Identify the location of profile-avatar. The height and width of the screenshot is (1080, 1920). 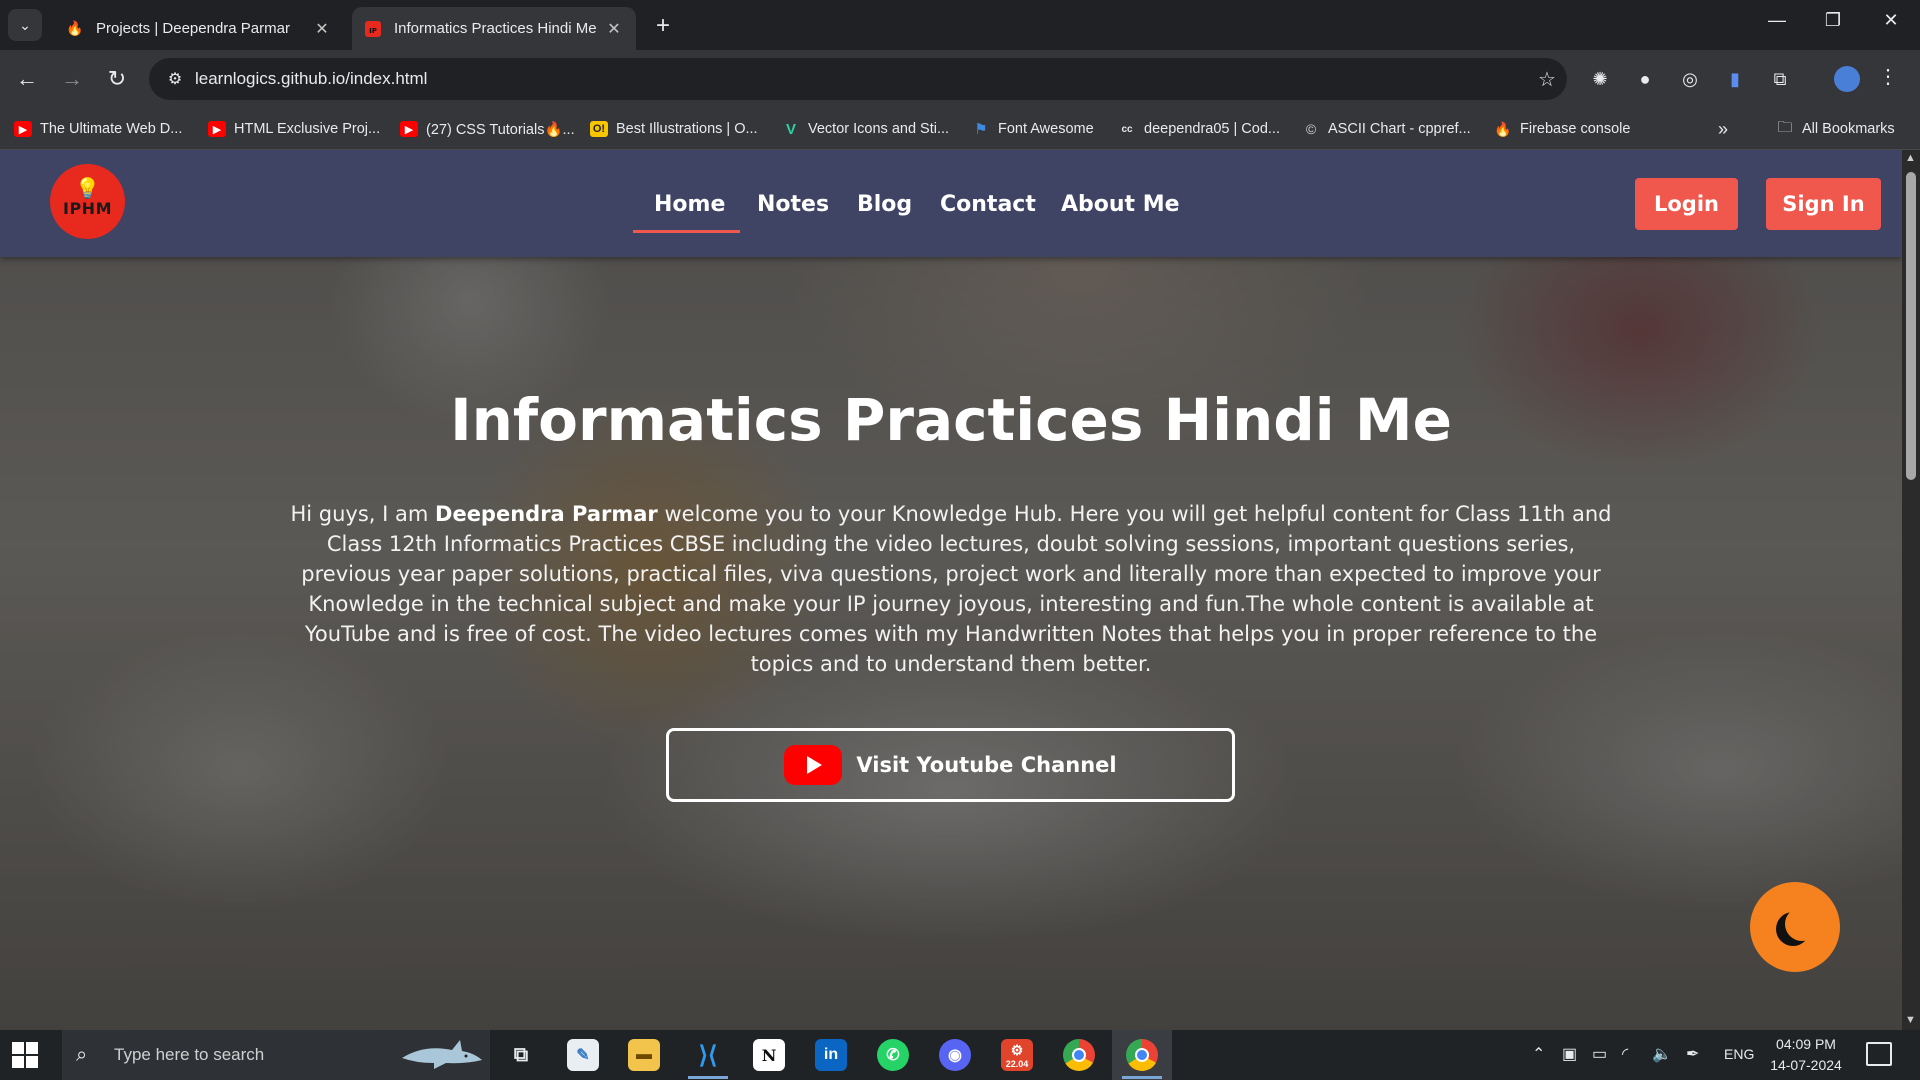
(1847, 79).